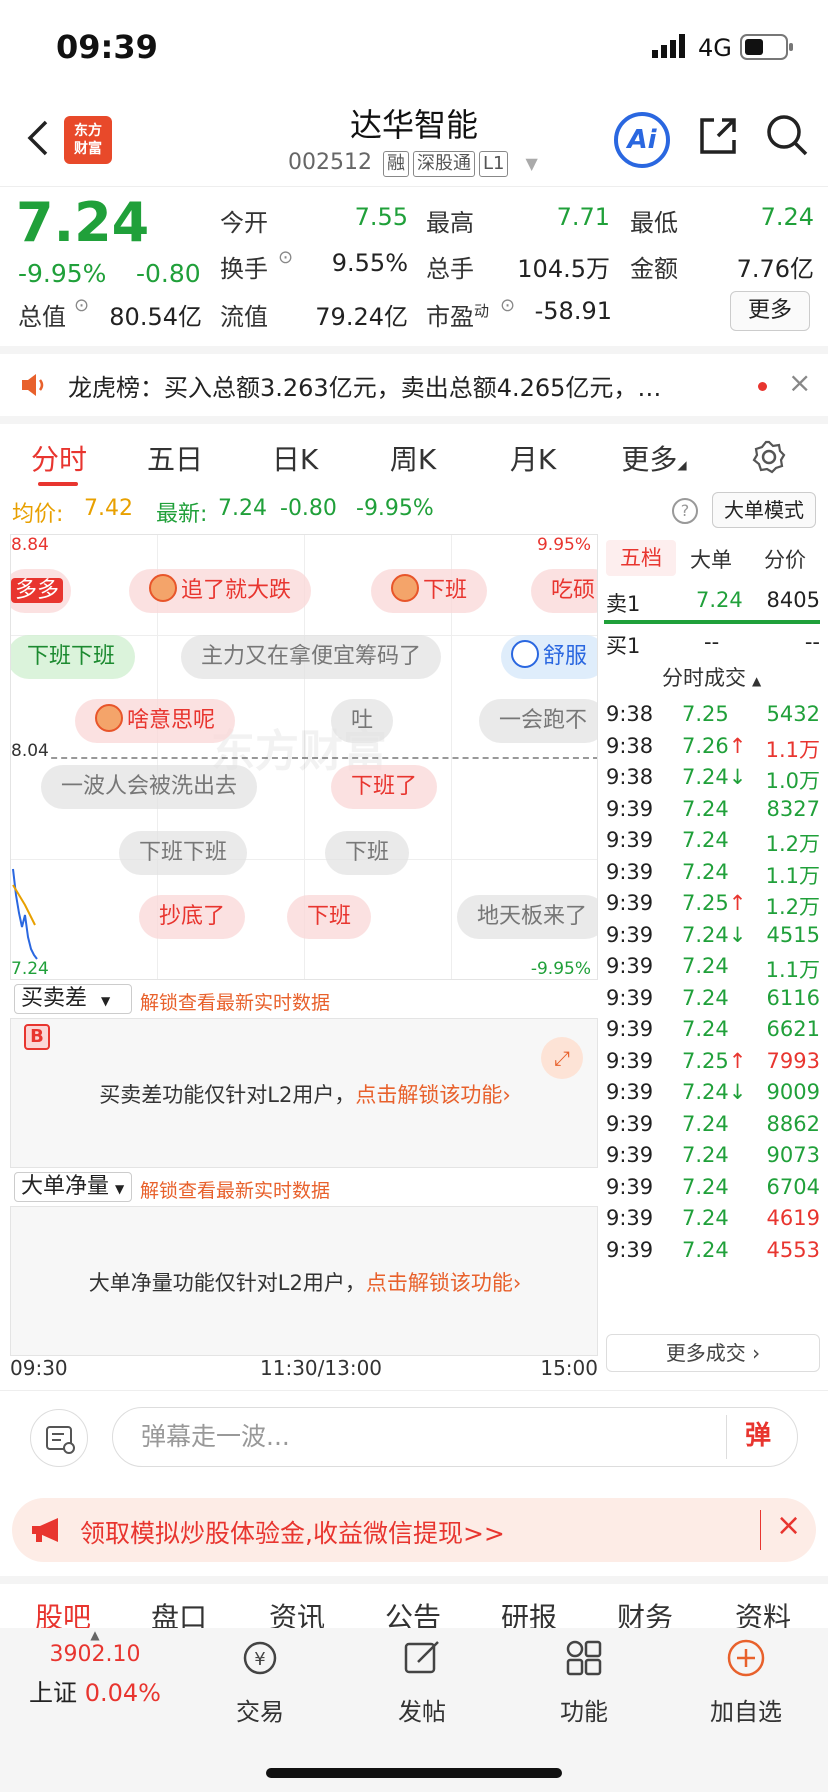  I want to click on time-axis: 09:30 11:30/13:00 15:00, so click(304, 1371).